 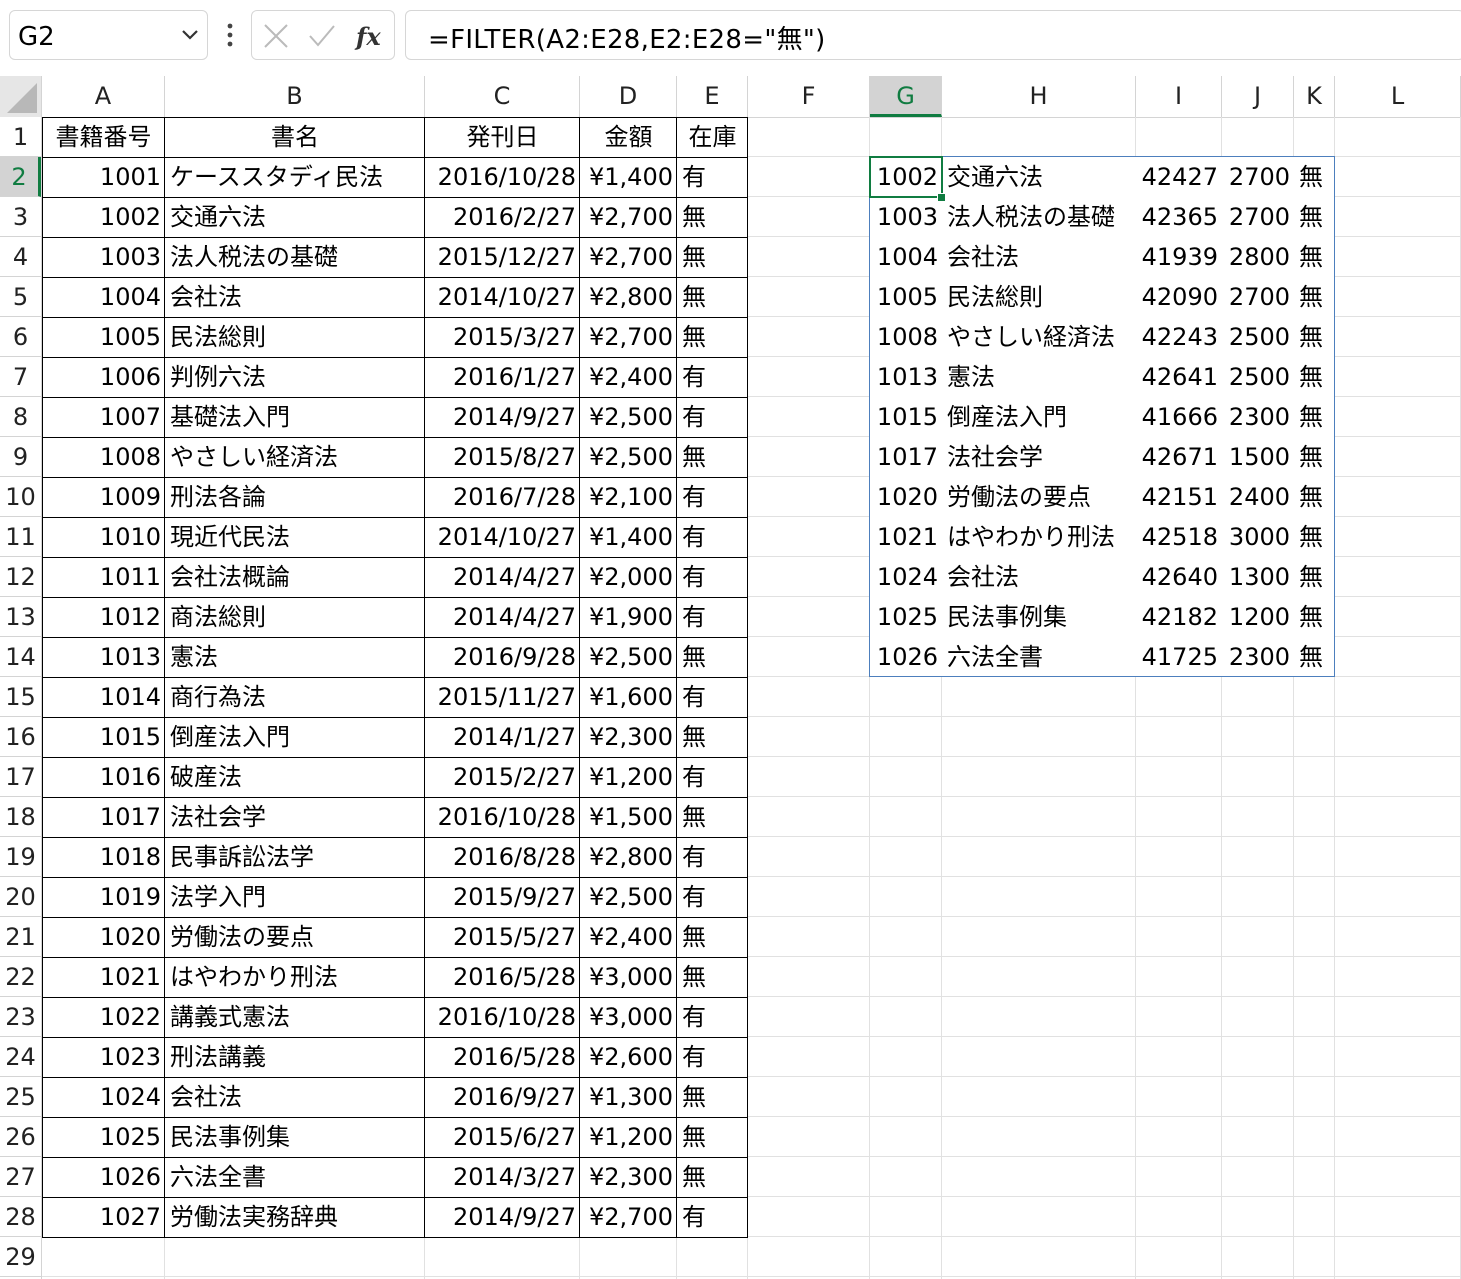 What do you see at coordinates (20, 1217) in the screenshot?
I see `row-header-28: 28` at bounding box center [20, 1217].